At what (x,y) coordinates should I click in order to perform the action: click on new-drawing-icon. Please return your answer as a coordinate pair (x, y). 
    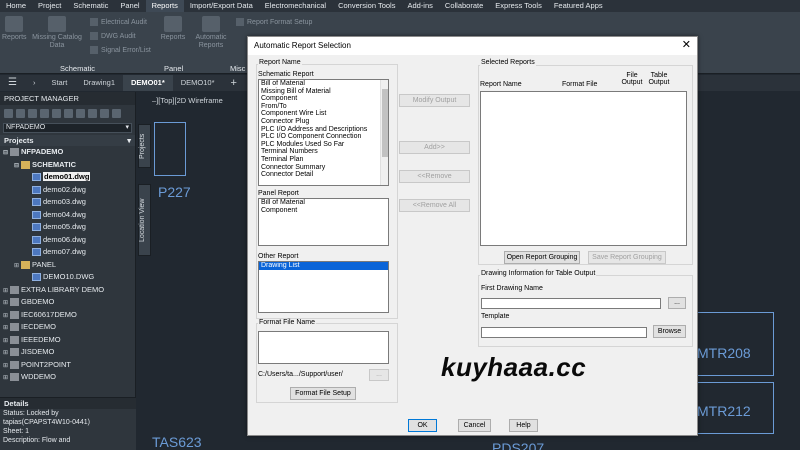
    Looking at the image, I should click on (56, 113).